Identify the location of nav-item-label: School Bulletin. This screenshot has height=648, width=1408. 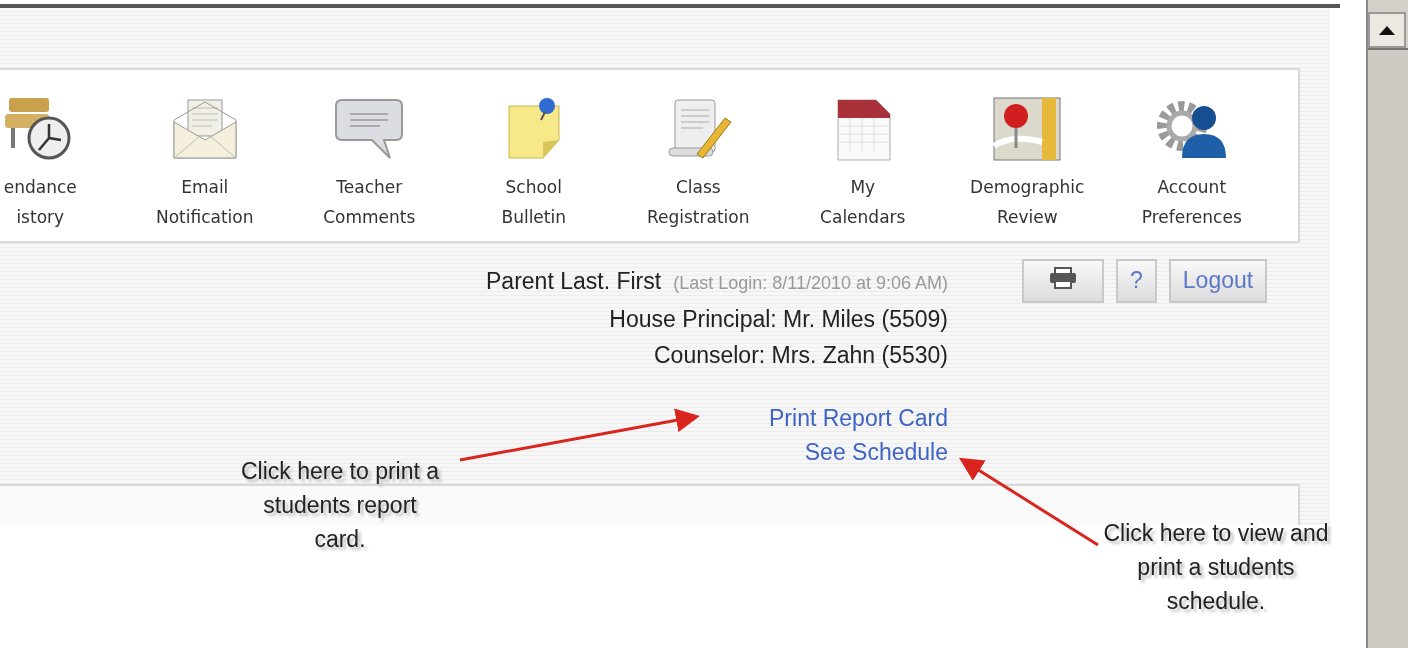
(533, 202).